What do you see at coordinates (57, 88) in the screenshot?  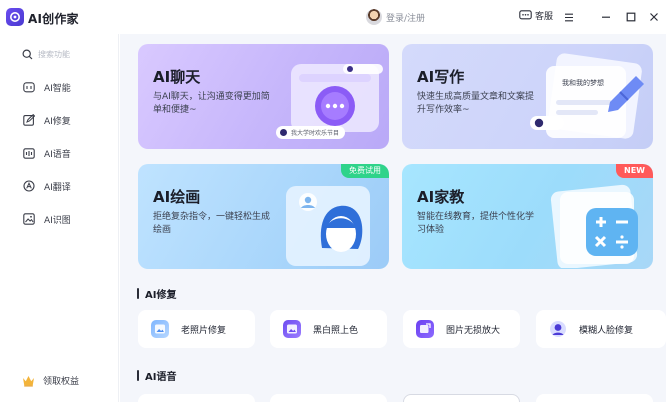 I see `sidebar-item-label: AI智能` at bounding box center [57, 88].